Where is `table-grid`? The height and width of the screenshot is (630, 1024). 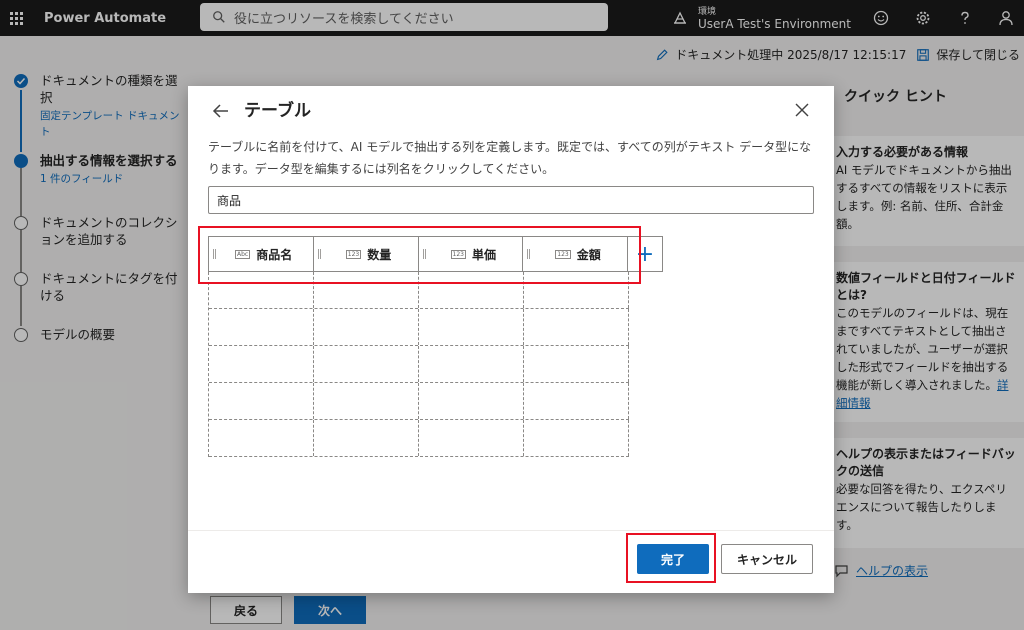 table-grid is located at coordinates (418, 364).